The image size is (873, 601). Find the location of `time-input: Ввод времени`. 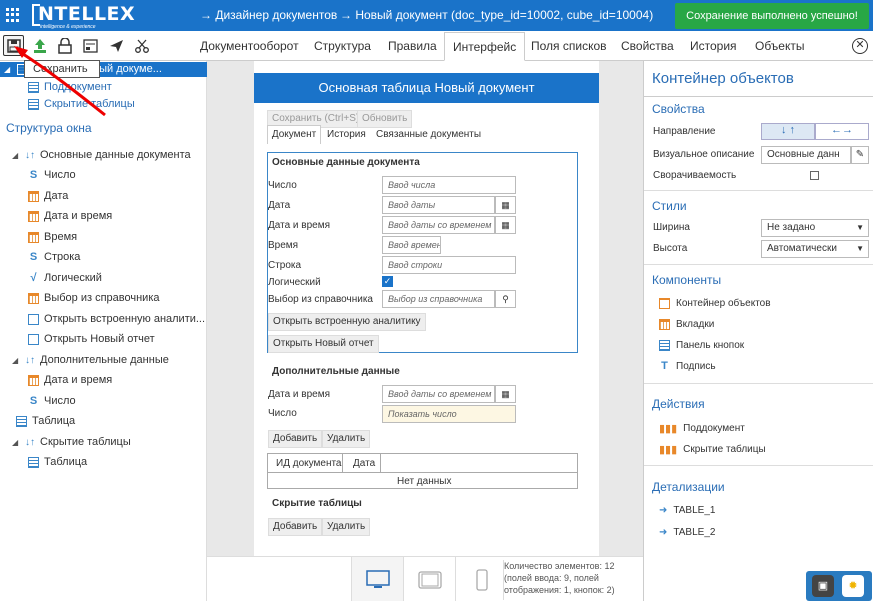

time-input: Ввод времени is located at coordinates (411, 245).